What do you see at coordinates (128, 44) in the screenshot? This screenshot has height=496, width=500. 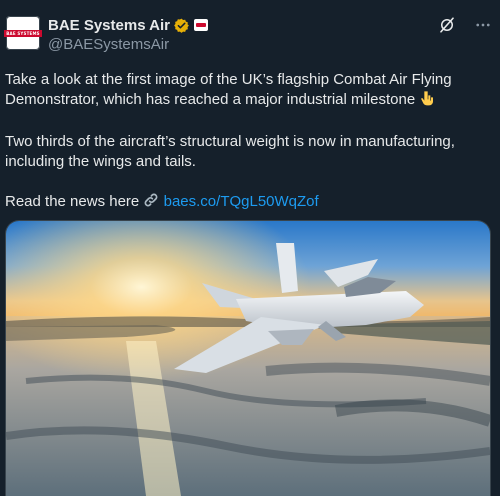 I see `user-handle: @BAESystemsAir` at bounding box center [128, 44].